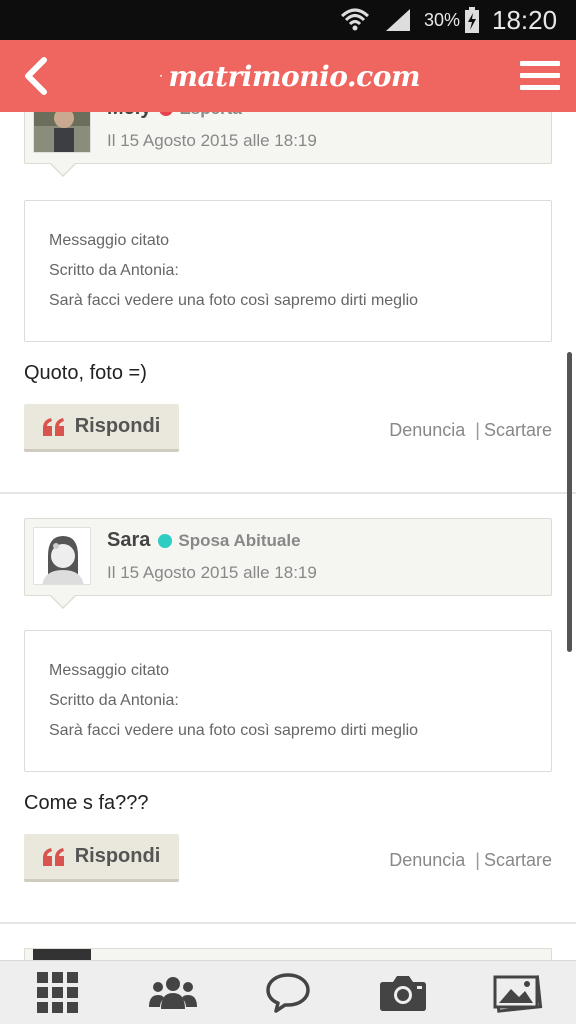 The image size is (576, 1024). I want to click on tab-camera, so click(403, 992).